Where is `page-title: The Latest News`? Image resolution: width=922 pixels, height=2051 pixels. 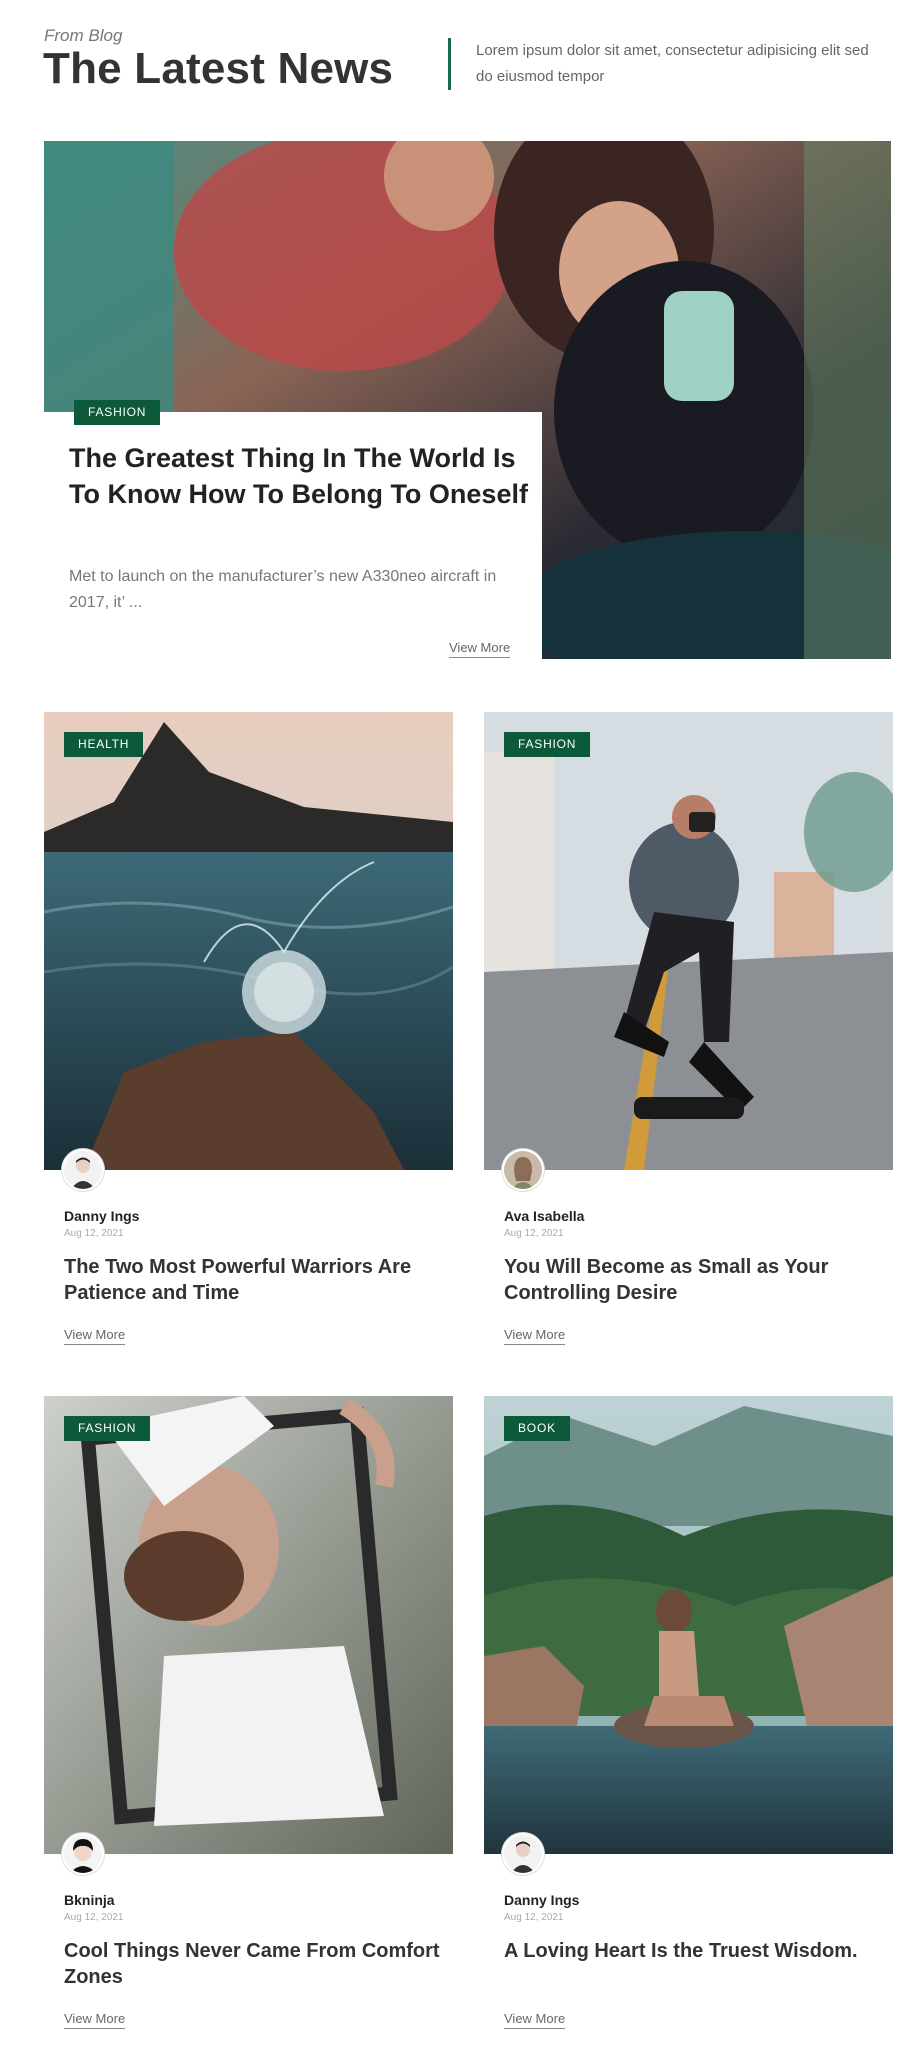
page-title: The Latest News is located at coordinates (218, 68).